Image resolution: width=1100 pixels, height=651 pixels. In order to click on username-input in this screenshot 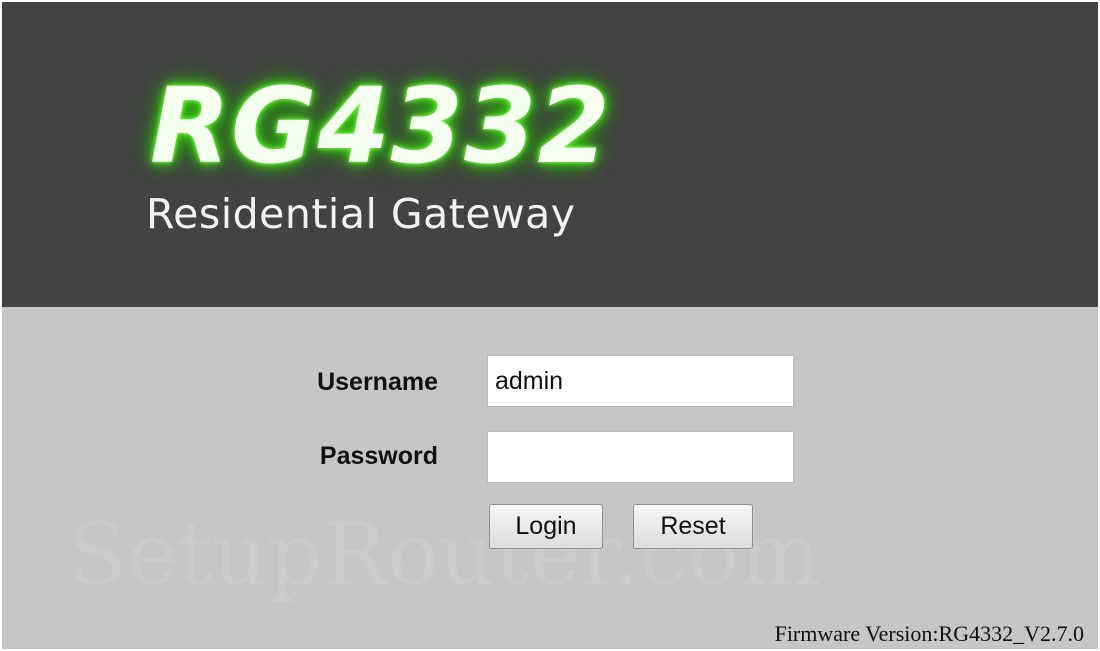, I will do `click(640, 381)`.